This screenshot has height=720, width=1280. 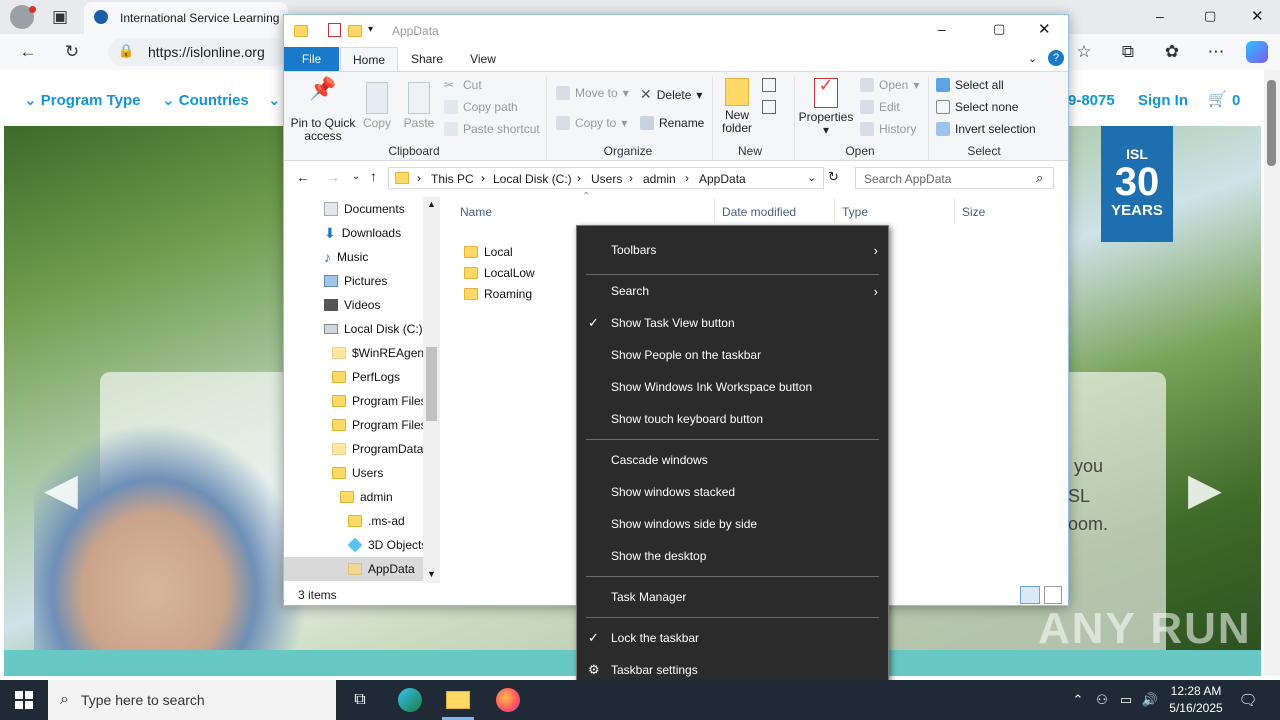 I want to click on clock: 12:28 AM 5/16/2025, so click(x=1196, y=700).